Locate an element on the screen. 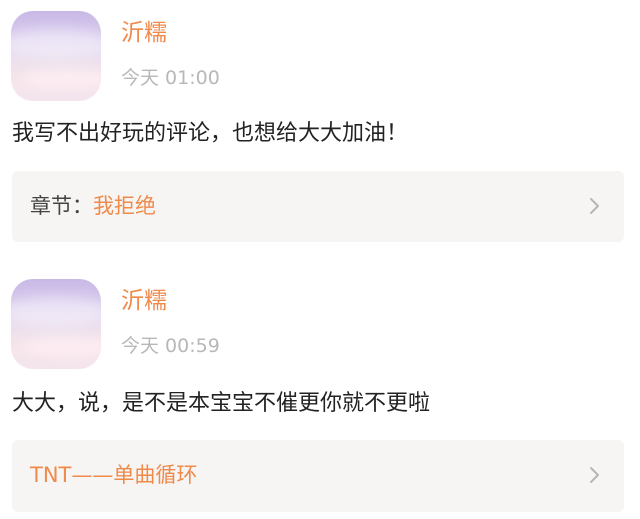  comment-timestamp: 今天 00:59 is located at coordinates (170, 346).